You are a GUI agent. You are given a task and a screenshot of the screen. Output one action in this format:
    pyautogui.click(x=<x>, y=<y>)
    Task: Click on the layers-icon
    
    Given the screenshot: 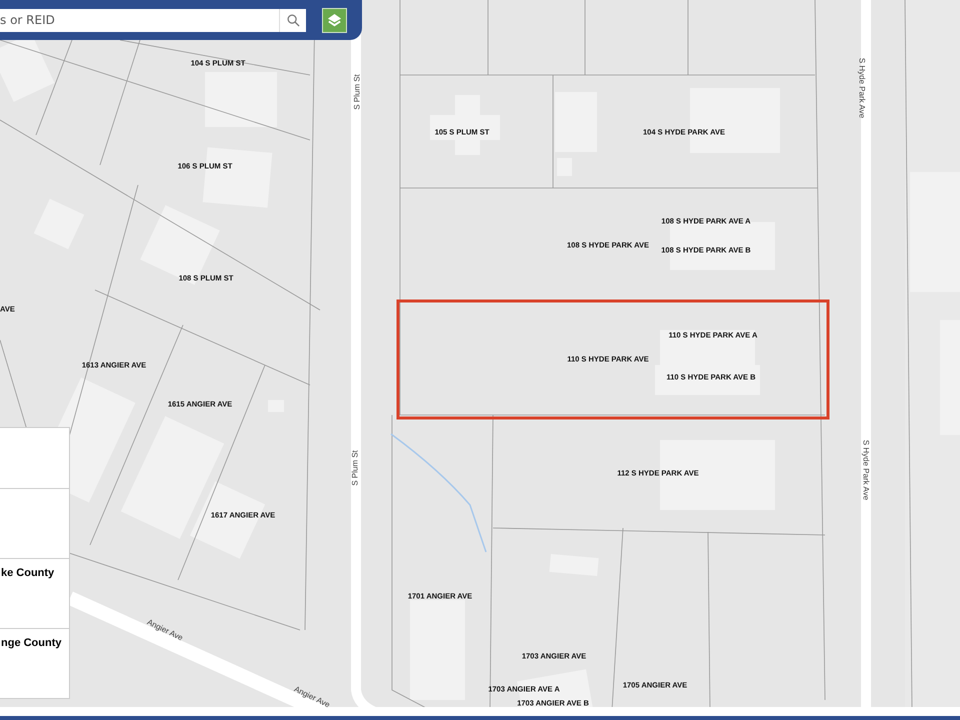 What is the action you would take?
    pyautogui.click(x=334, y=20)
    